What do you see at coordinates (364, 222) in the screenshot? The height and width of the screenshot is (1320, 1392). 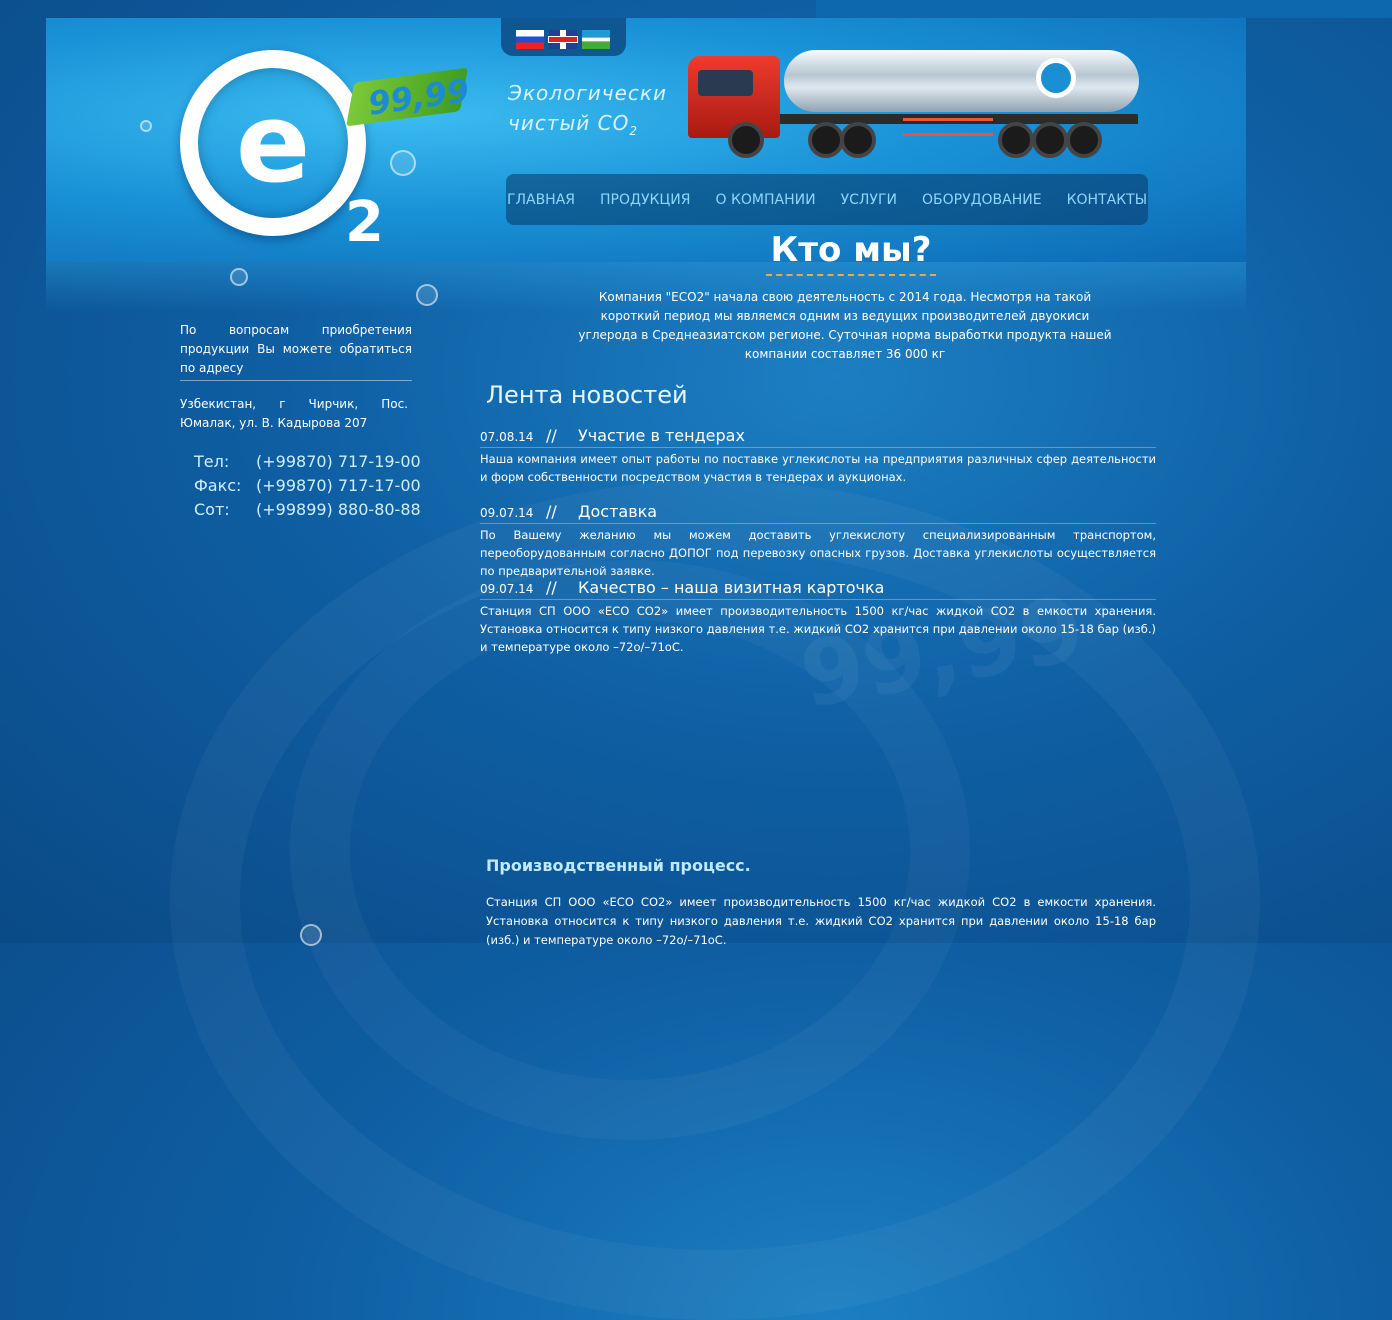 I see `logo-subscript: 2` at bounding box center [364, 222].